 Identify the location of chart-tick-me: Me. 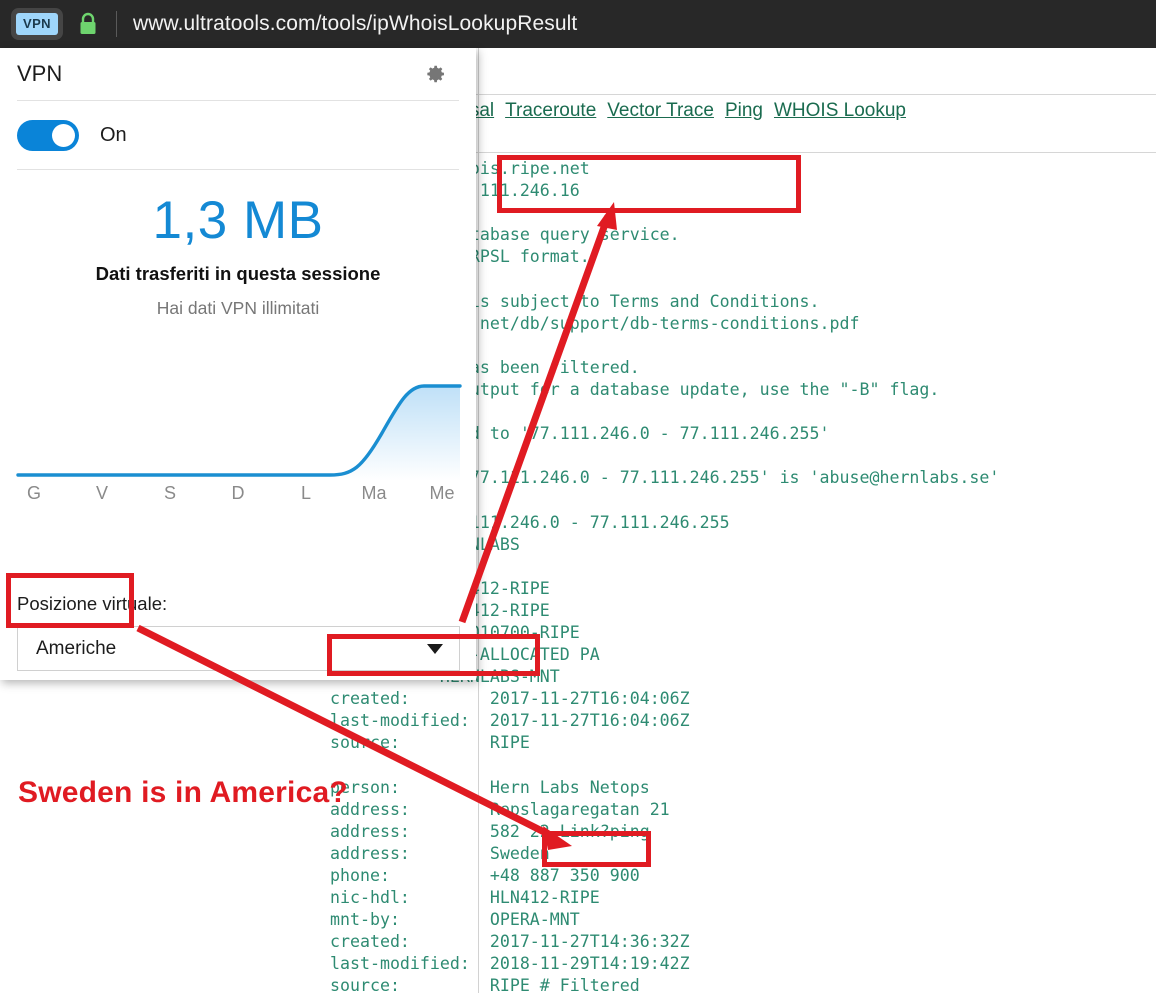
(442, 493).